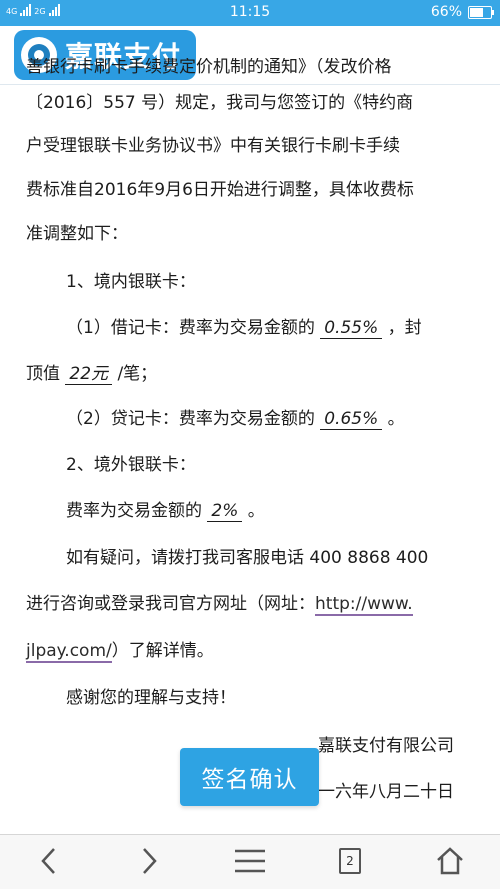 The height and width of the screenshot is (889, 500). Describe the element at coordinates (364, 605) in the screenshot. I see `website-link: http://www.` at that location.